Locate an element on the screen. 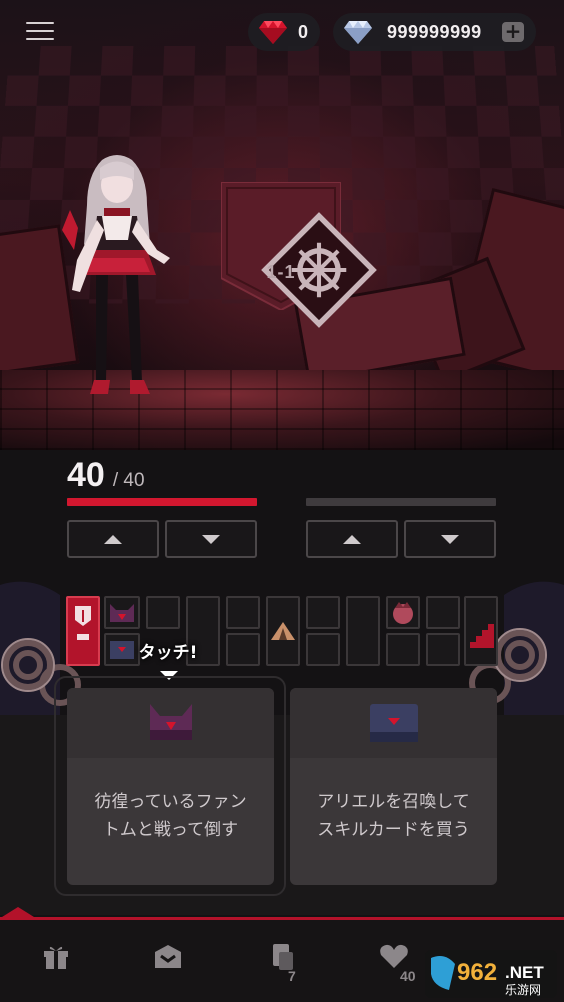 This screenshot has width=564, height=1002. stairs-icon is located at coordinates (482, 636).